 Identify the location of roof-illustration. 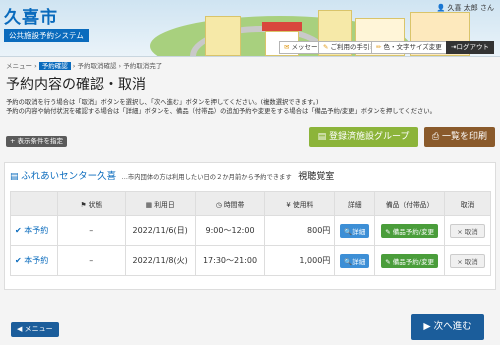
(282, 26).